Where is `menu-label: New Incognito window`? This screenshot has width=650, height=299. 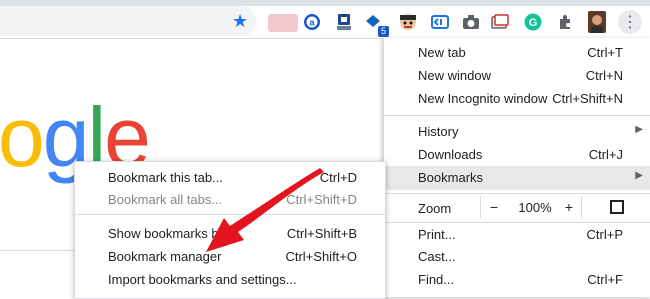 menu-label: New Incognito window is located at coordinates (483, 98).